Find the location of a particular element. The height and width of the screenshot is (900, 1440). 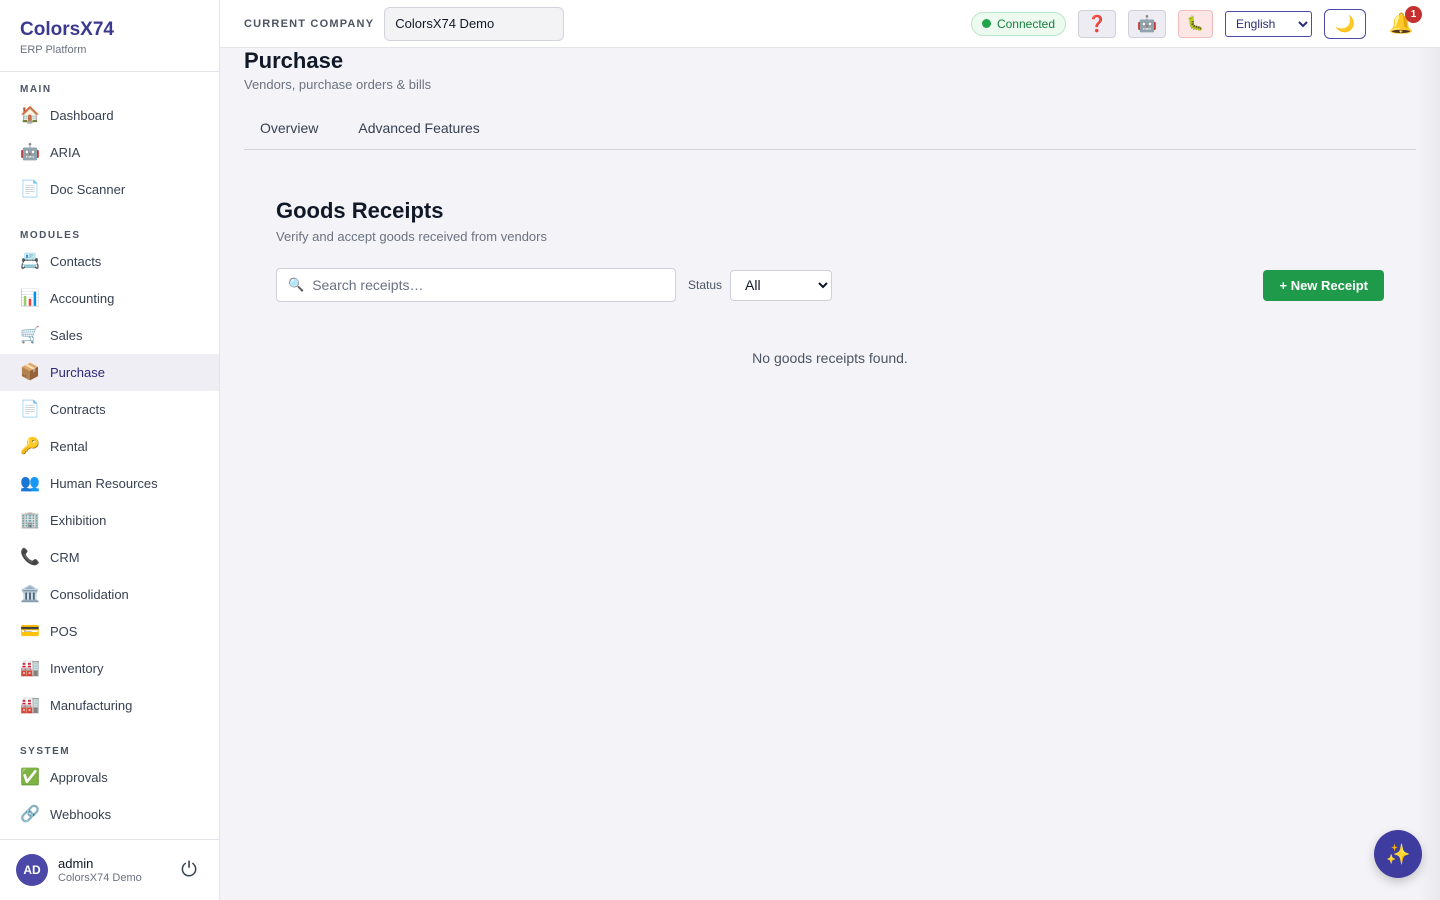

sidebar-item-label: Contracts is located at coordinates (78, 409).